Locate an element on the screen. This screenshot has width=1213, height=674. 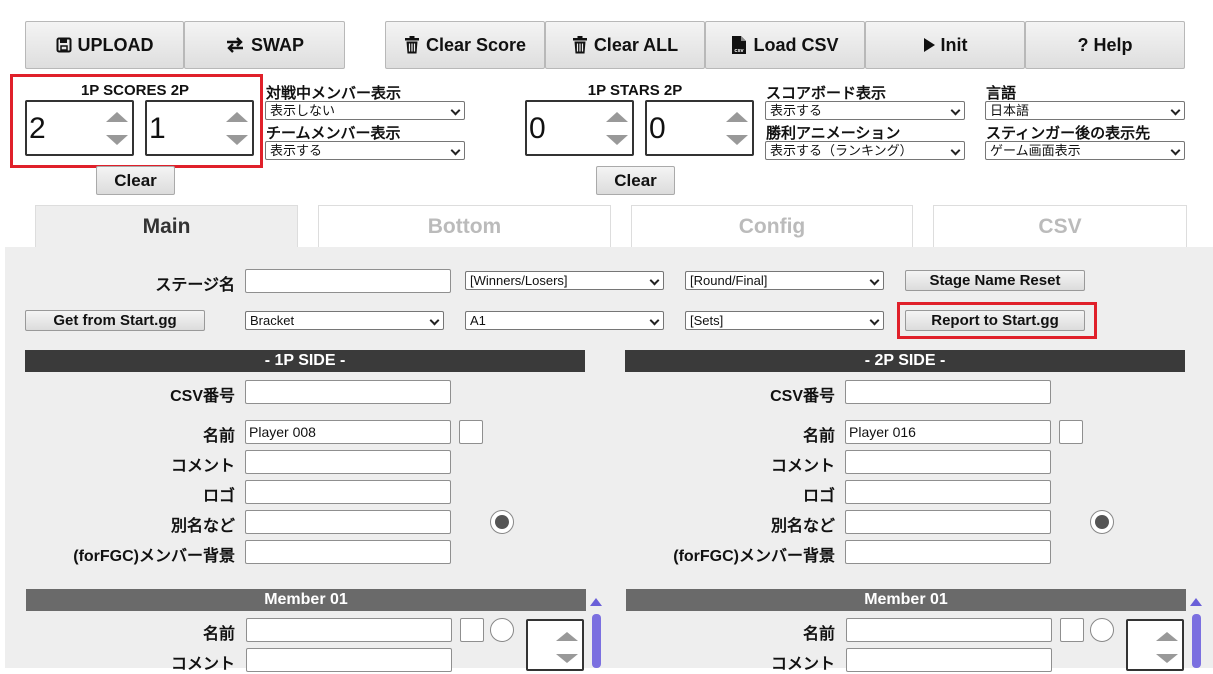
csv-file-icon: csv is located at coordinates (739, 45).